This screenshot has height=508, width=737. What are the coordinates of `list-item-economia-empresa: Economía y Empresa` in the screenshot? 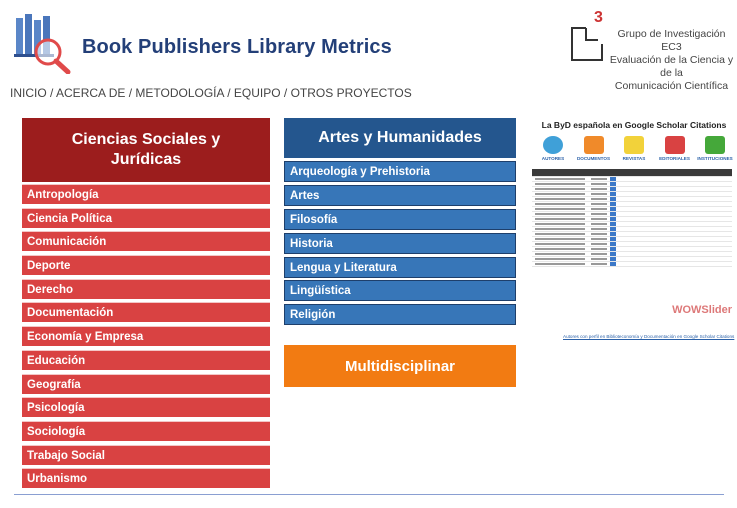 It's located at (146, 336).